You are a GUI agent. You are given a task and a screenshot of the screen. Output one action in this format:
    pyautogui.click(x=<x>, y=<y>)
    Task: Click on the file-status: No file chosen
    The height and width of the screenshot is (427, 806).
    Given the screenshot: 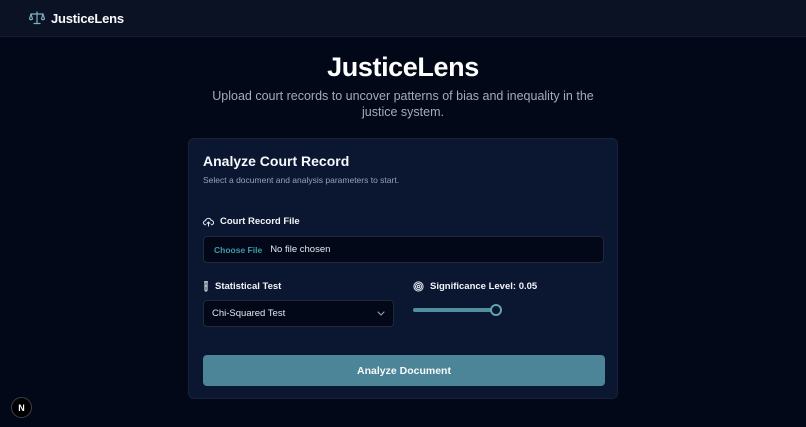 What is the action you would take?
    pyautogui.click(x=300, y=249)
    